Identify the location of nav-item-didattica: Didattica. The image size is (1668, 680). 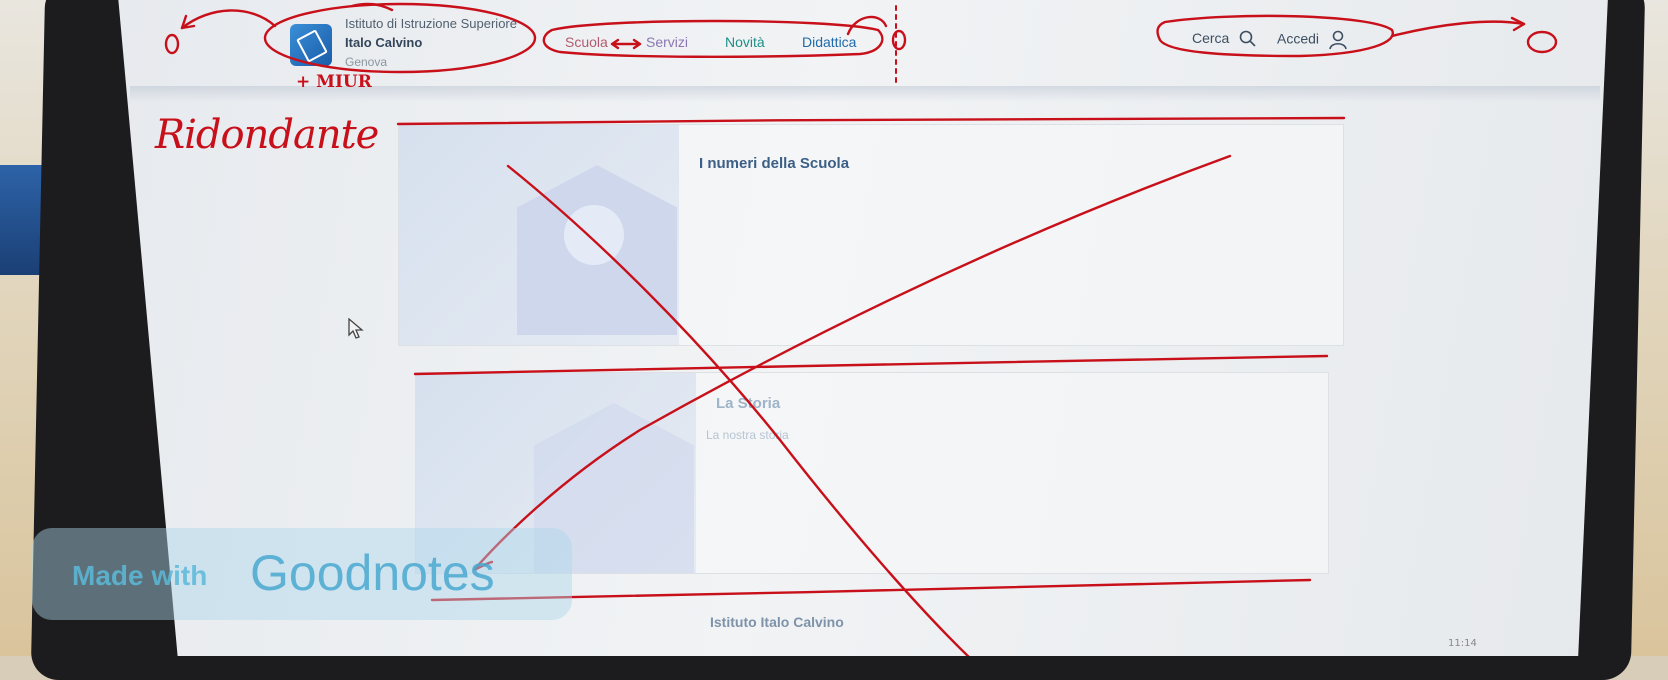
(829, 42).